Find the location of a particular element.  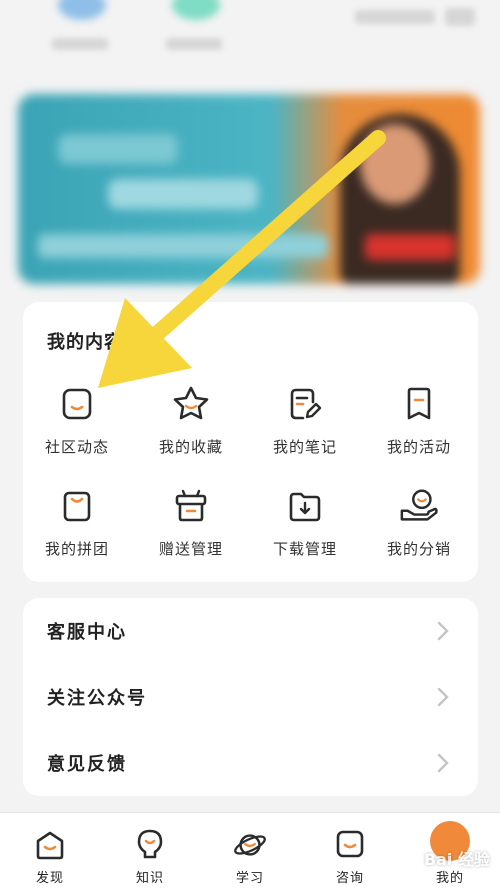

nav-tab-label: 知识 is located at coordinates (149, 878).